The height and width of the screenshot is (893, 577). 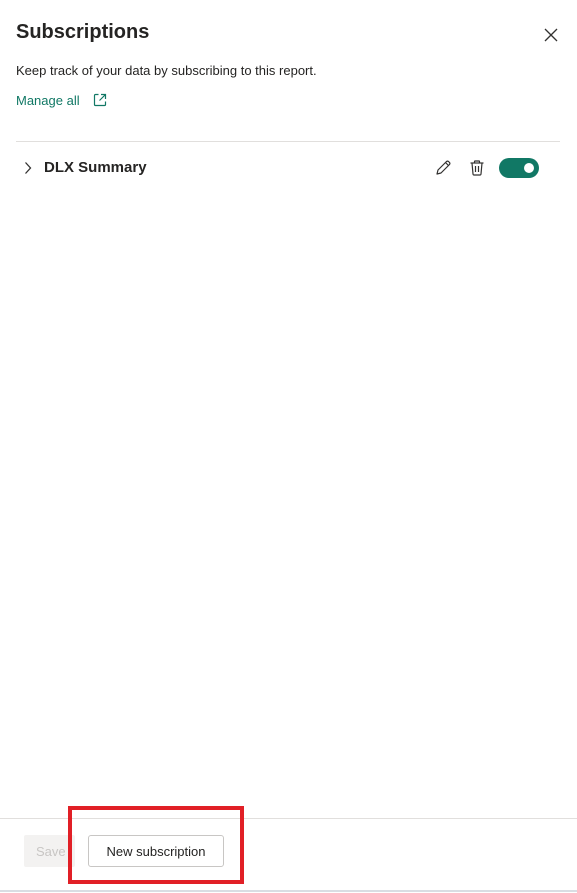 I want to click on expand-button, so click(x=28, y=168).